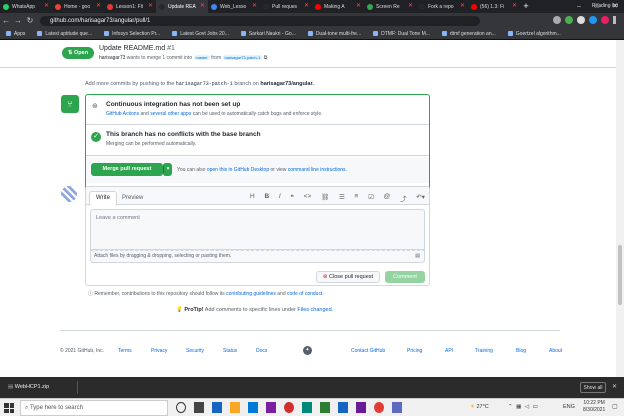 The image size is (624, 416). I want to click on volume-icon: ◁, so click(527, 407).